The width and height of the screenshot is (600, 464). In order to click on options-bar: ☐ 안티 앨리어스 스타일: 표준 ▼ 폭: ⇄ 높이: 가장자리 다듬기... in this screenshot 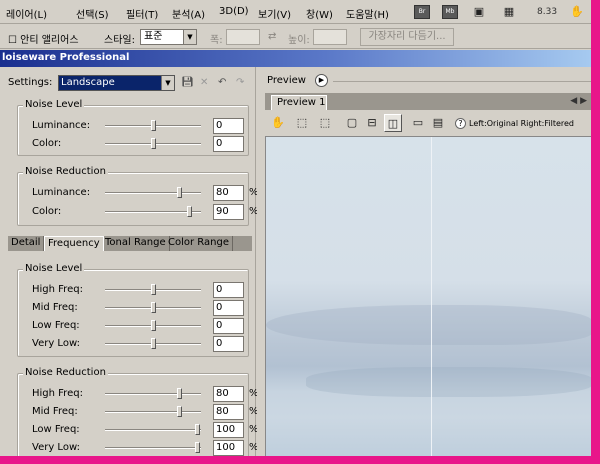, I will do `click(295, 37)`.